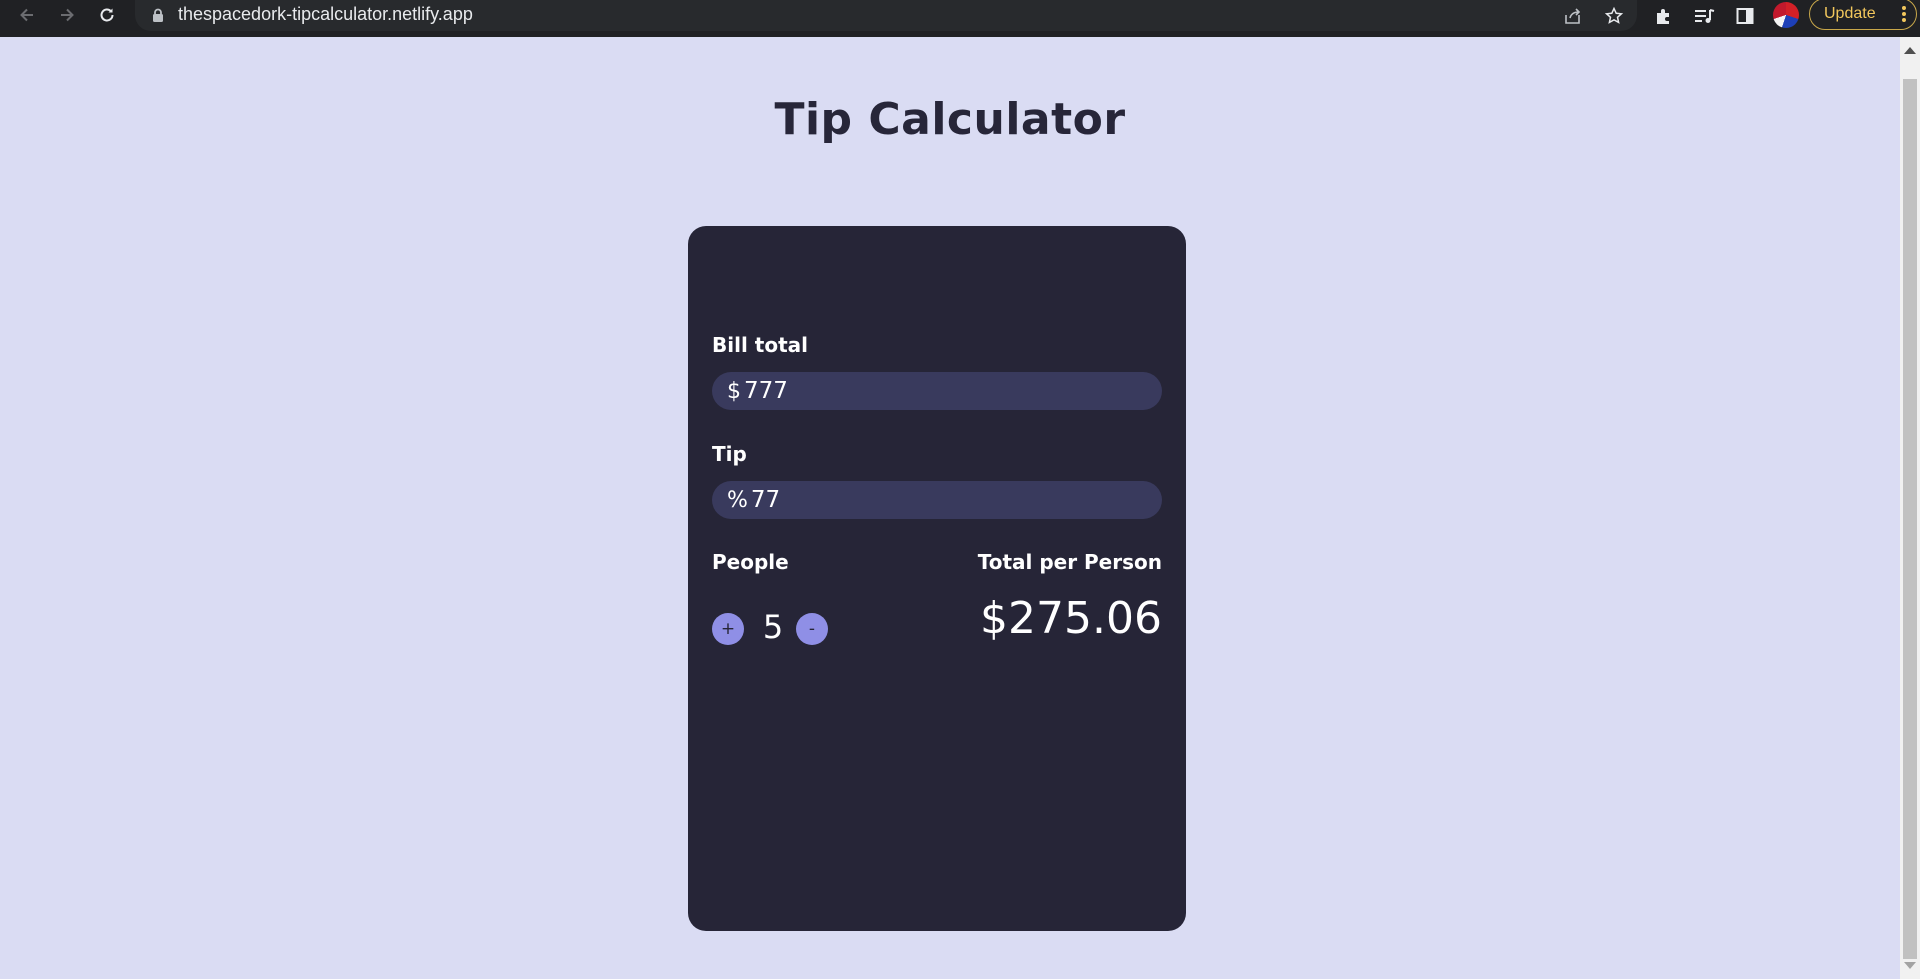  I want to click on update-button-label: Update, so click(1850, 13).